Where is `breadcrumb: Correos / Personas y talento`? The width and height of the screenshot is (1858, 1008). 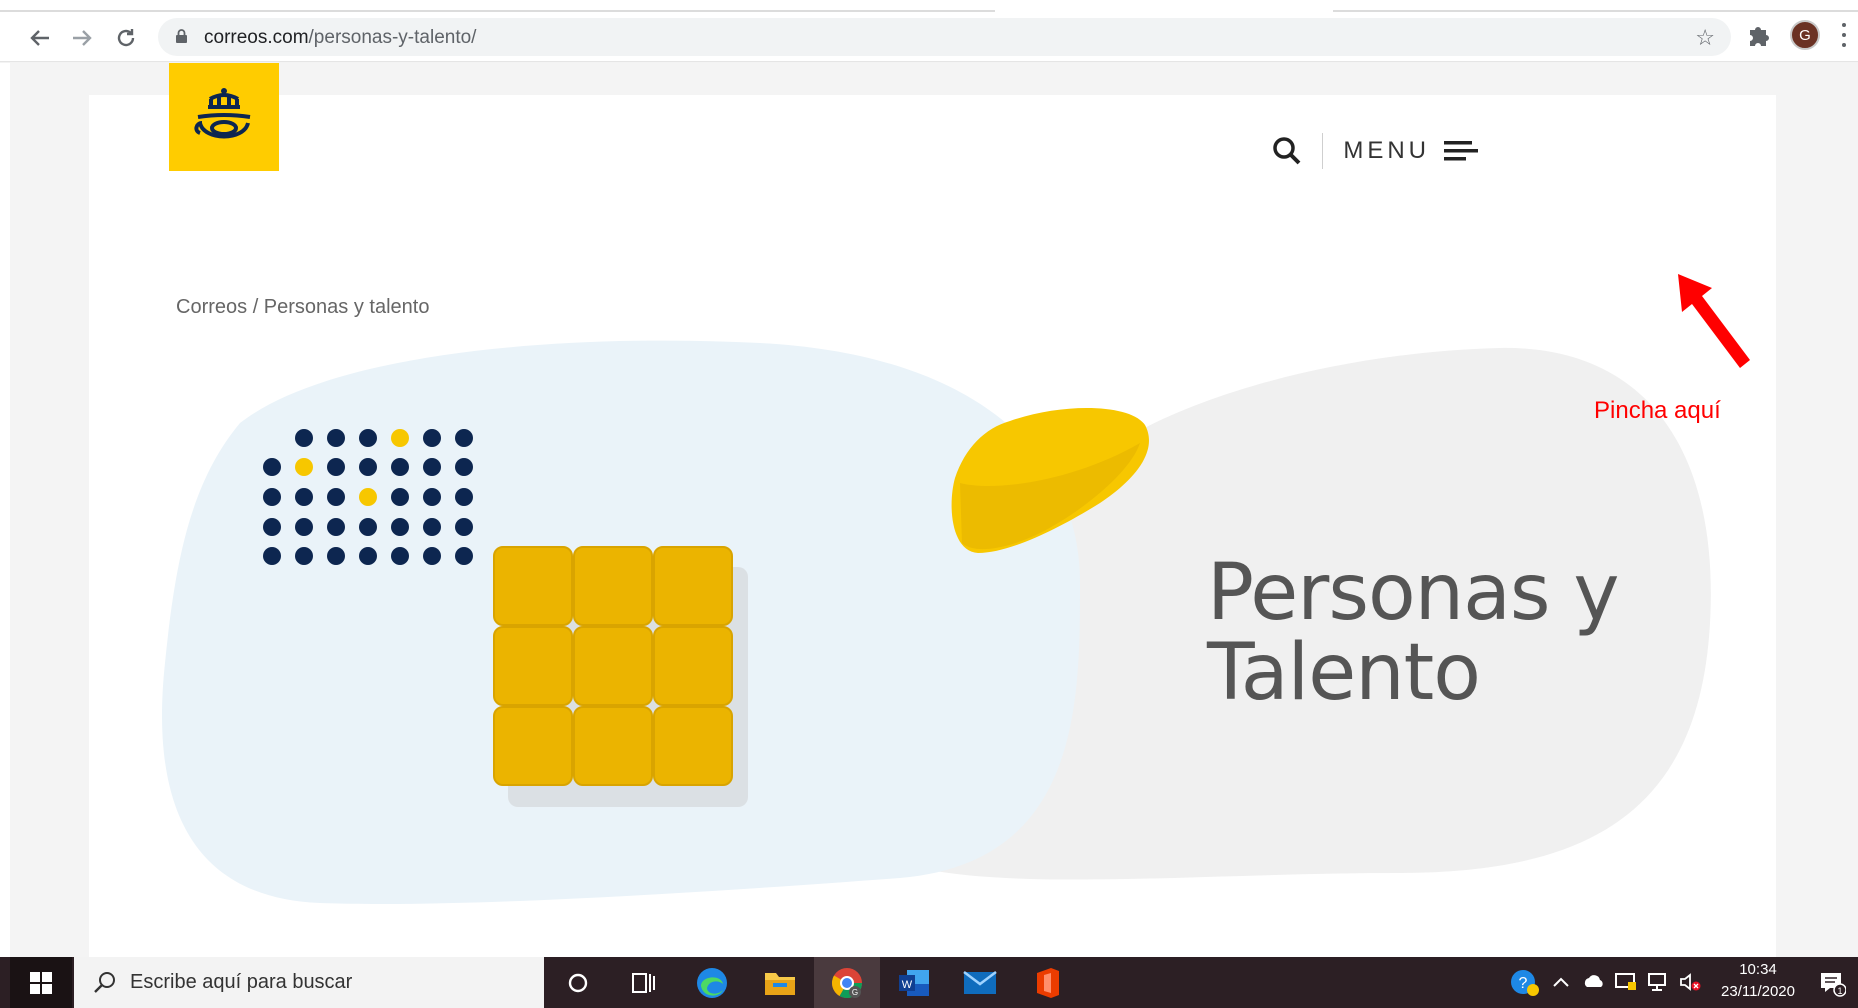 breadcrumb: Correos / Personas y talento is located at coordinates (302, 307).